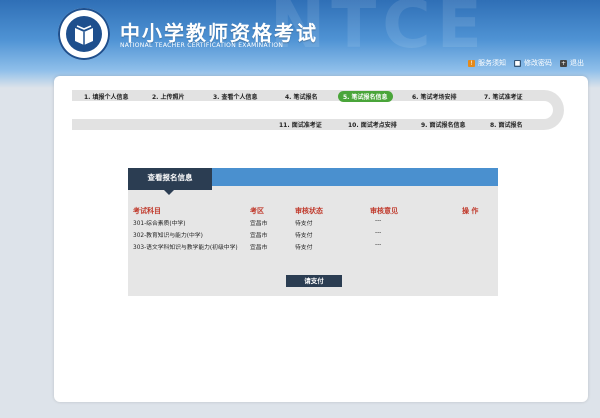 This screenshot has height=418, width=600. What do you see at coordinates (304, 248) in the screenshot?
I see `row3-status: 待支付` at bounding box center [304, 248].